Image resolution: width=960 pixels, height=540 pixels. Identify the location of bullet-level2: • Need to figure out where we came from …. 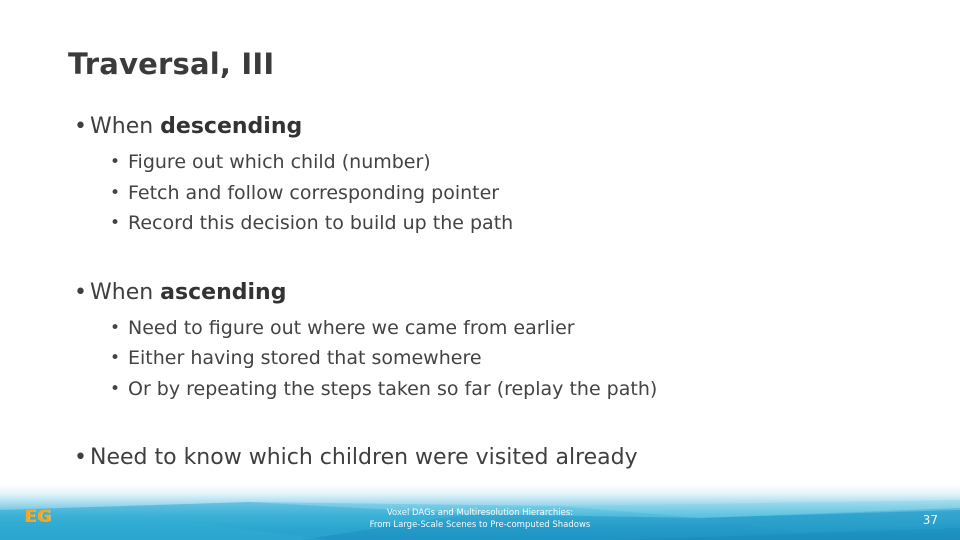
(480, 328).